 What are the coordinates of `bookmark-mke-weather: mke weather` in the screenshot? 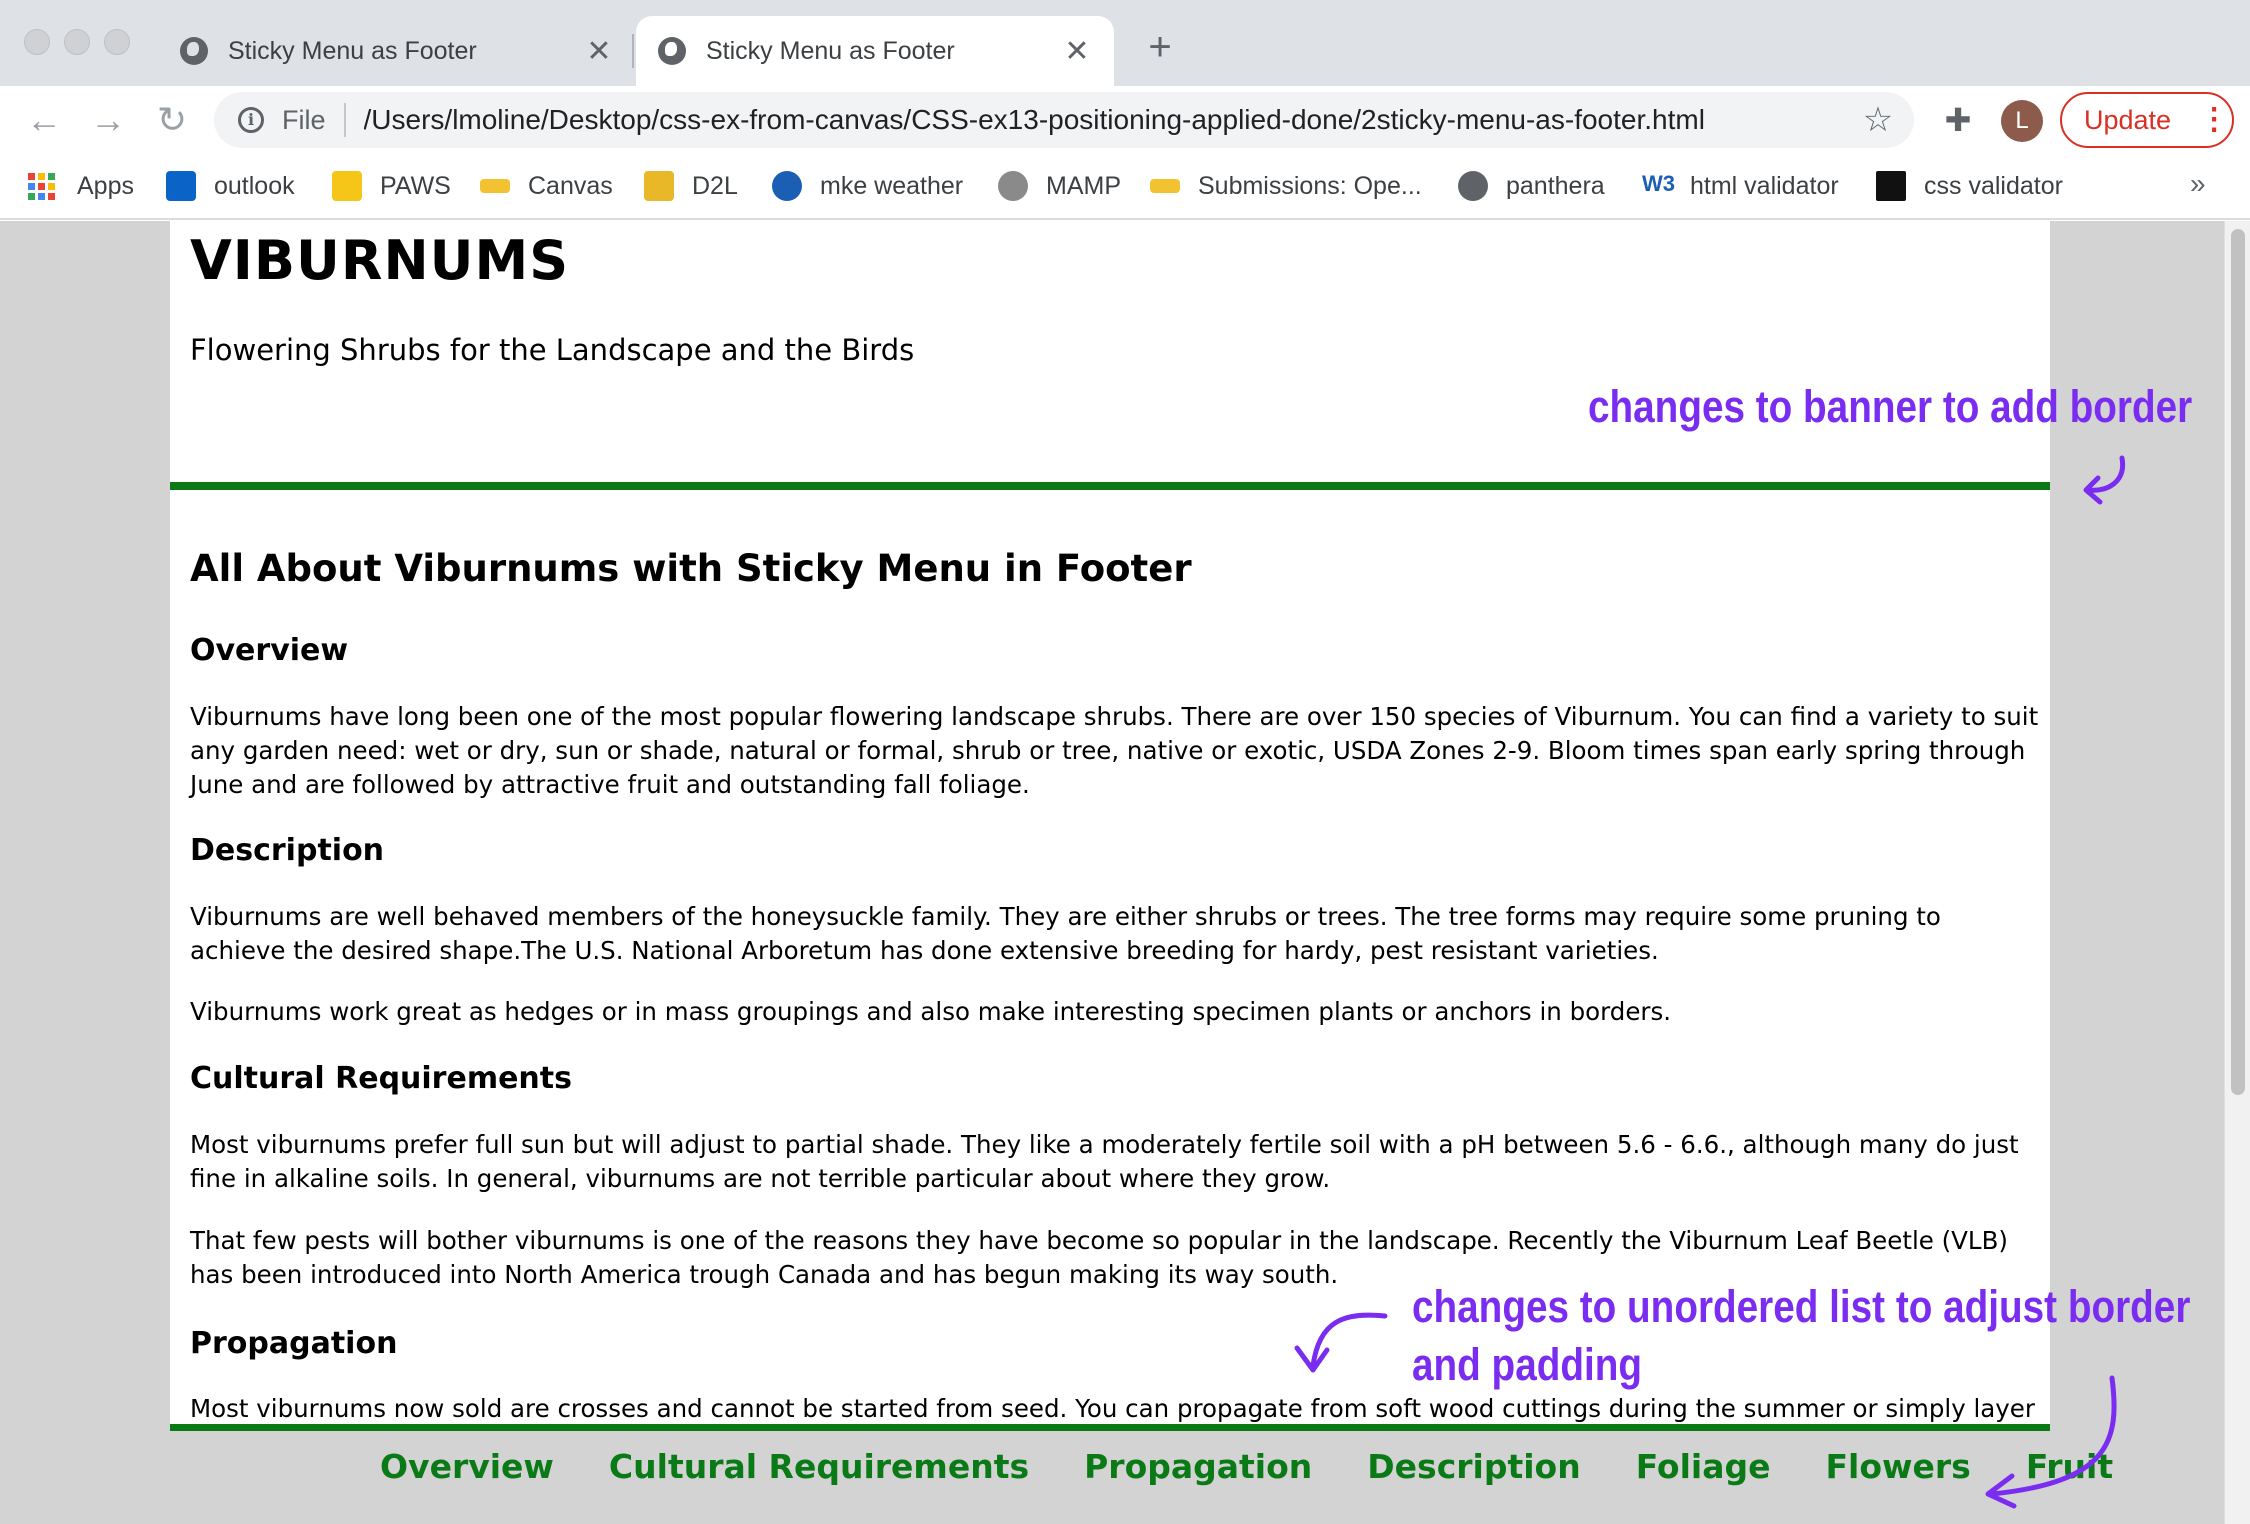 It's located at (867, 186).